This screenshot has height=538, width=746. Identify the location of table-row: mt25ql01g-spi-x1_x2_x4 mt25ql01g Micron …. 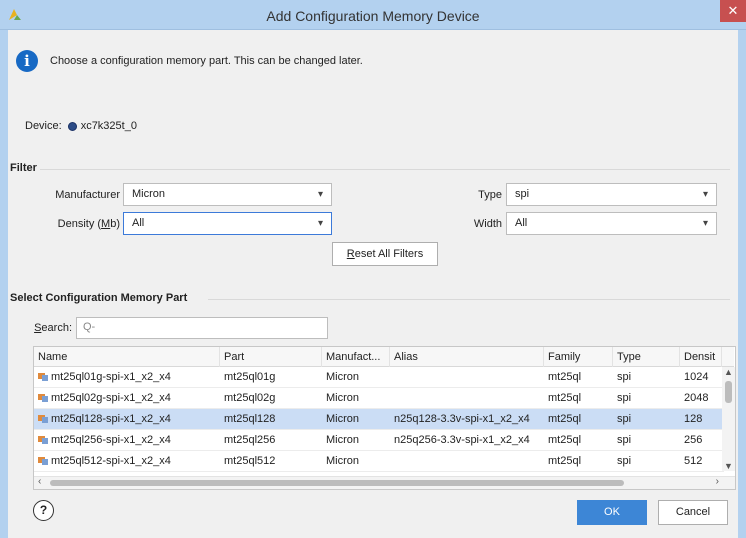
(379, 377).